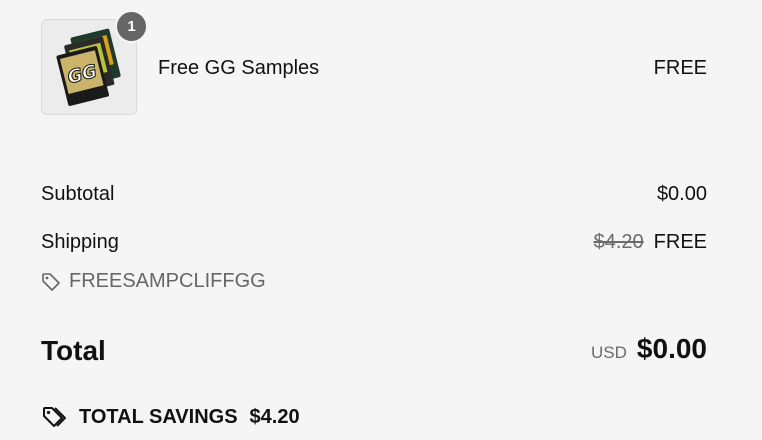 The image size is (762, 440). Describe the element at coordinates (274, 416) in the screenshot. I see `total-savings-amount: $4.20` at that location.